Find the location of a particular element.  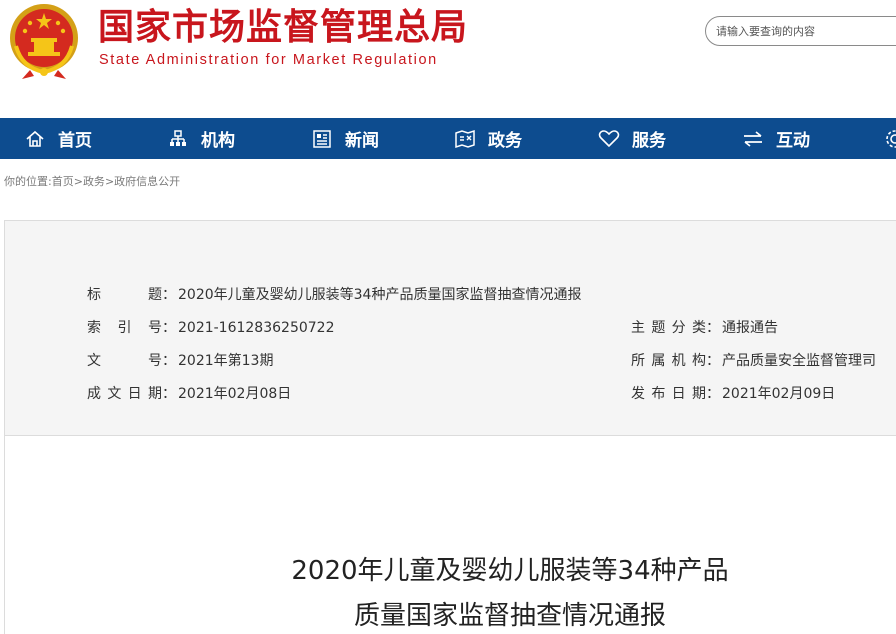

meta-value-organization: 产品质量安全监督管理司 is located at coordinates (799, 361).